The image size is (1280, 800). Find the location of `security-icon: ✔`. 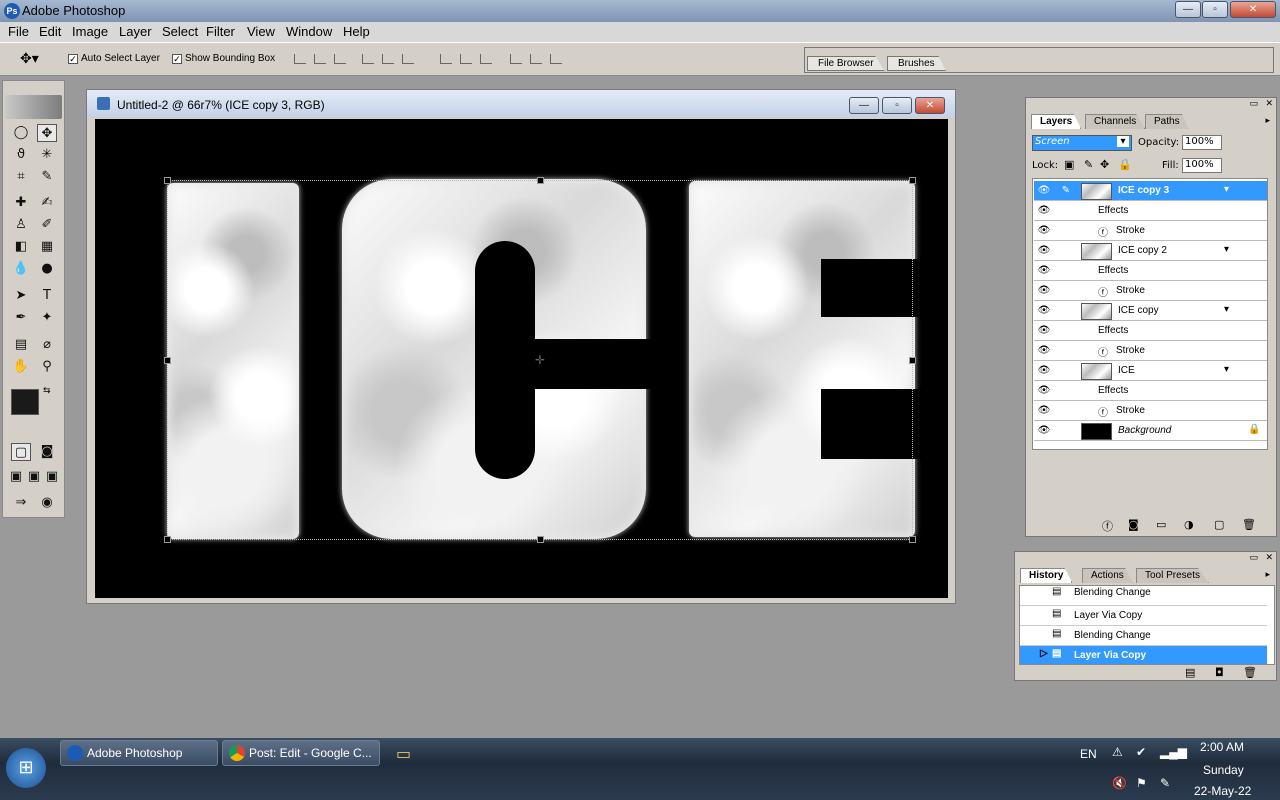

security-icon: ✔ is located at coordinates (1141, 752).